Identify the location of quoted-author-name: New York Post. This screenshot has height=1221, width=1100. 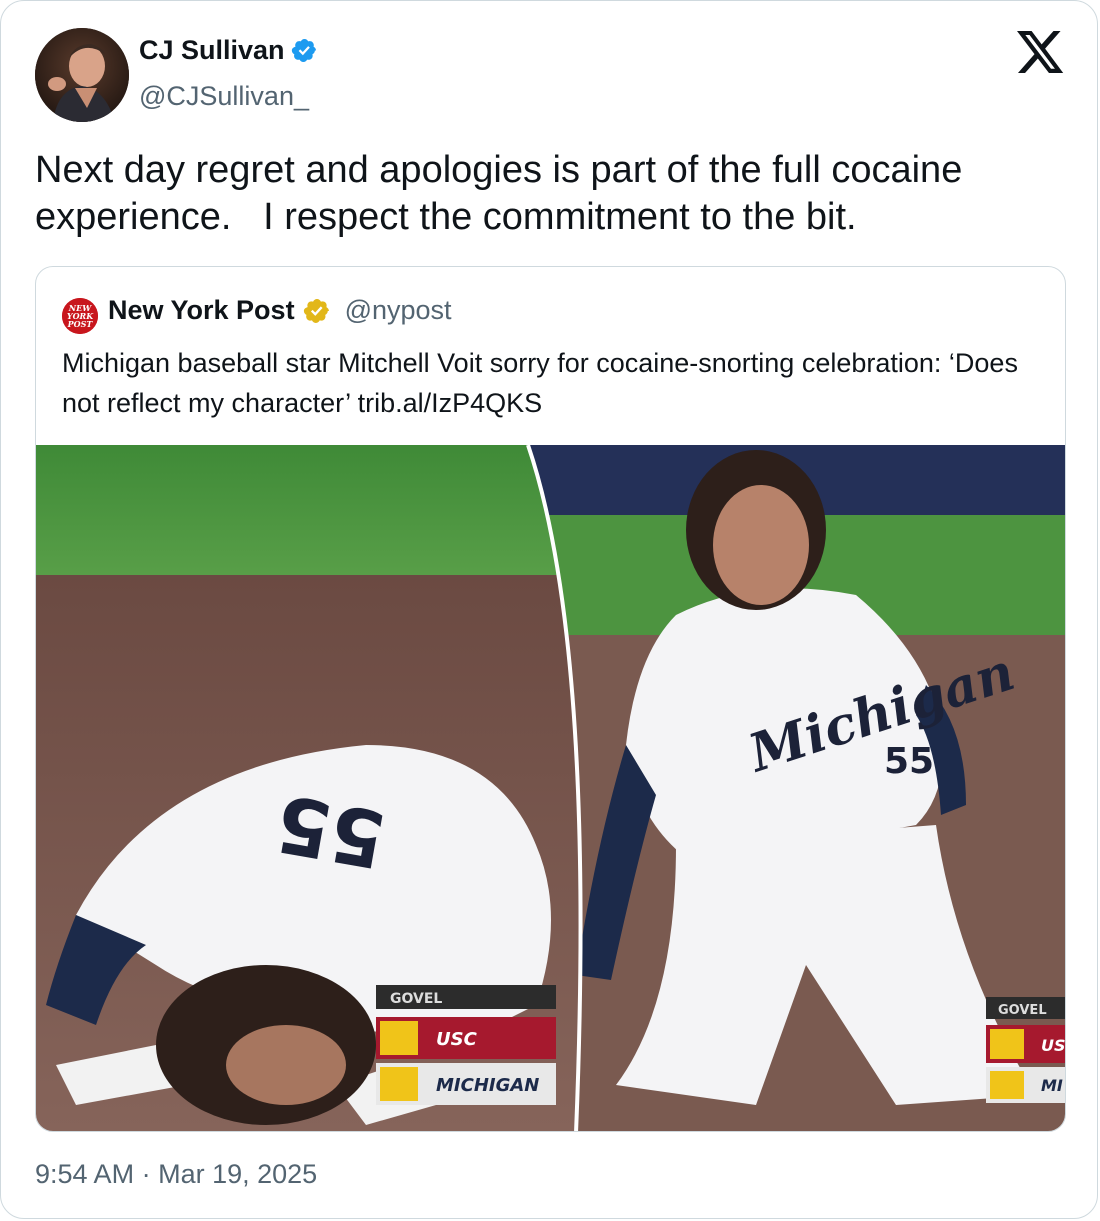
(201, 310).